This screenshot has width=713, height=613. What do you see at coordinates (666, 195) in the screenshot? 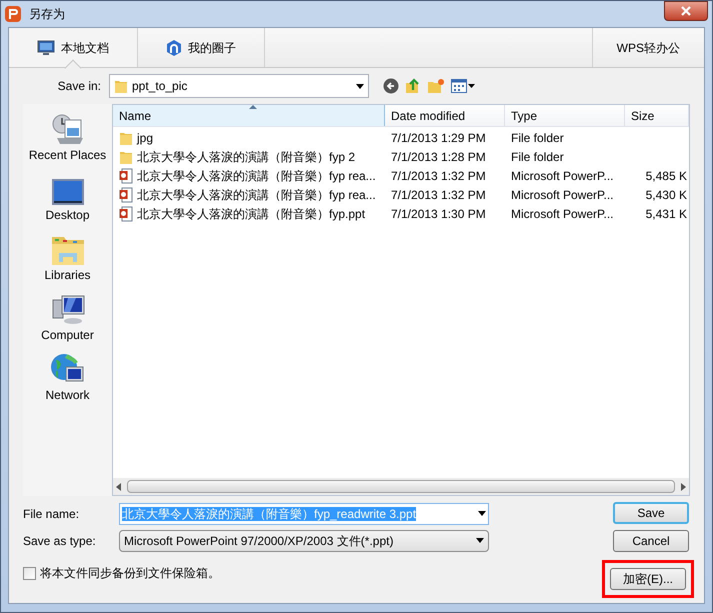
I see `size-cell-text: 5,430 K` at bounding box center [666, 195].